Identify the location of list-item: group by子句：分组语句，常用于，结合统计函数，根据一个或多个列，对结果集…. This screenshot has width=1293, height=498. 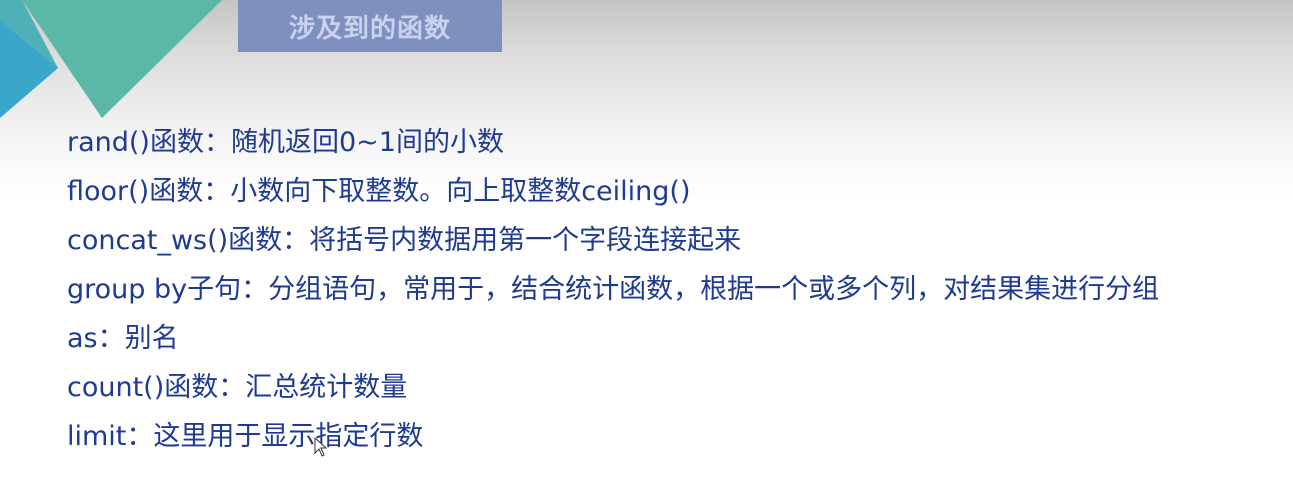
(613, 289).